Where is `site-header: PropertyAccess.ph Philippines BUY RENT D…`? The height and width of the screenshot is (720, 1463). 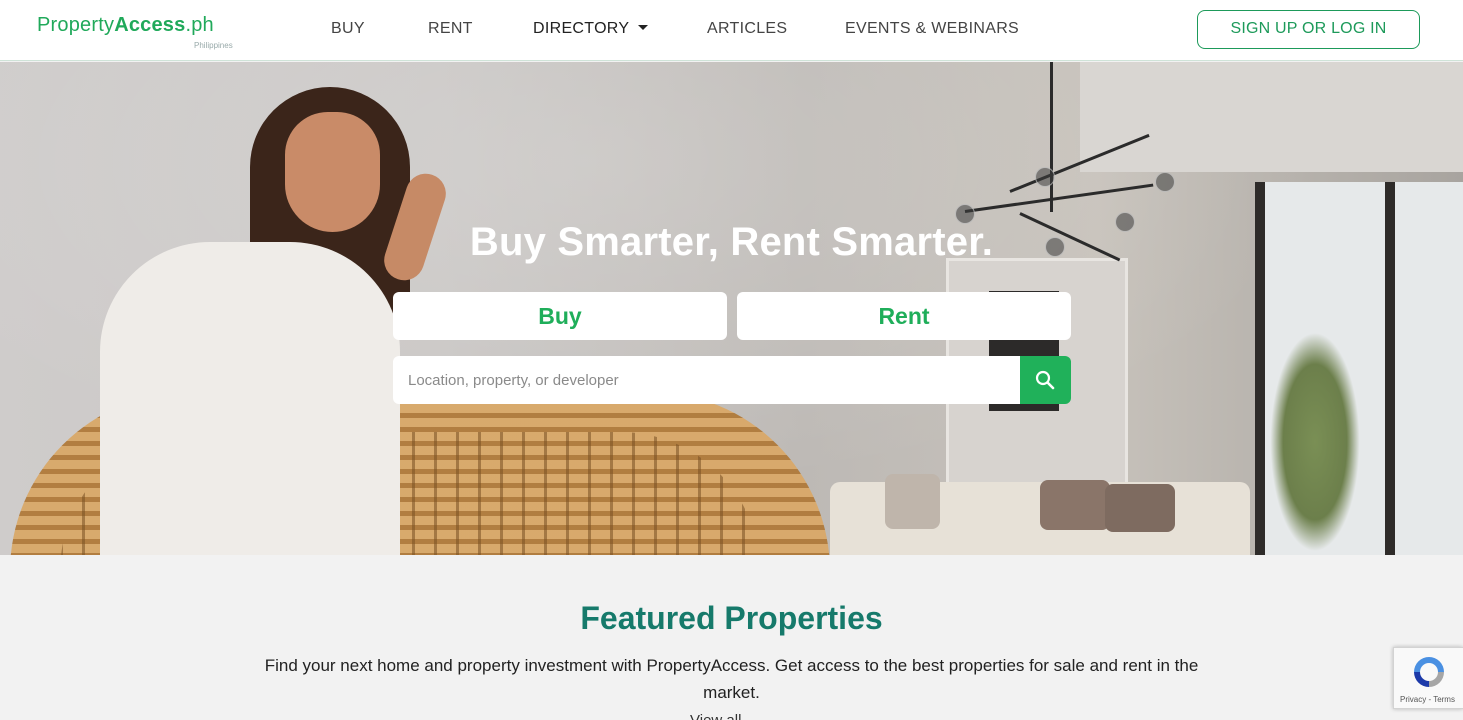
site-header: PropertyAccess.ph Philippines BUY RENT D… is located at coordinates (731, 30).